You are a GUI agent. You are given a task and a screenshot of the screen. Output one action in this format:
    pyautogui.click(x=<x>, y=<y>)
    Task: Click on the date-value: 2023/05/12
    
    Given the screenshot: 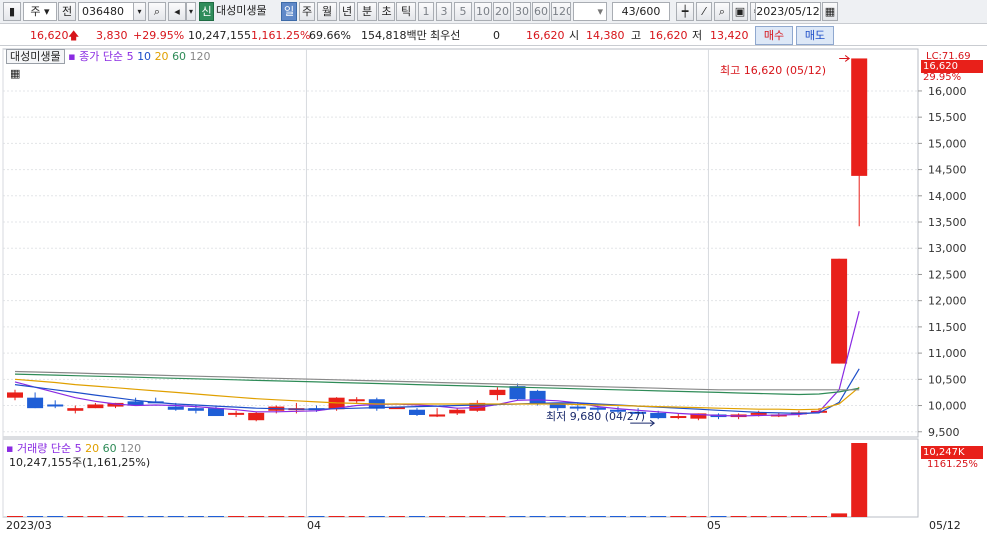 What is the action you would take?
    pyautogui.click(x=788, y=11)
    